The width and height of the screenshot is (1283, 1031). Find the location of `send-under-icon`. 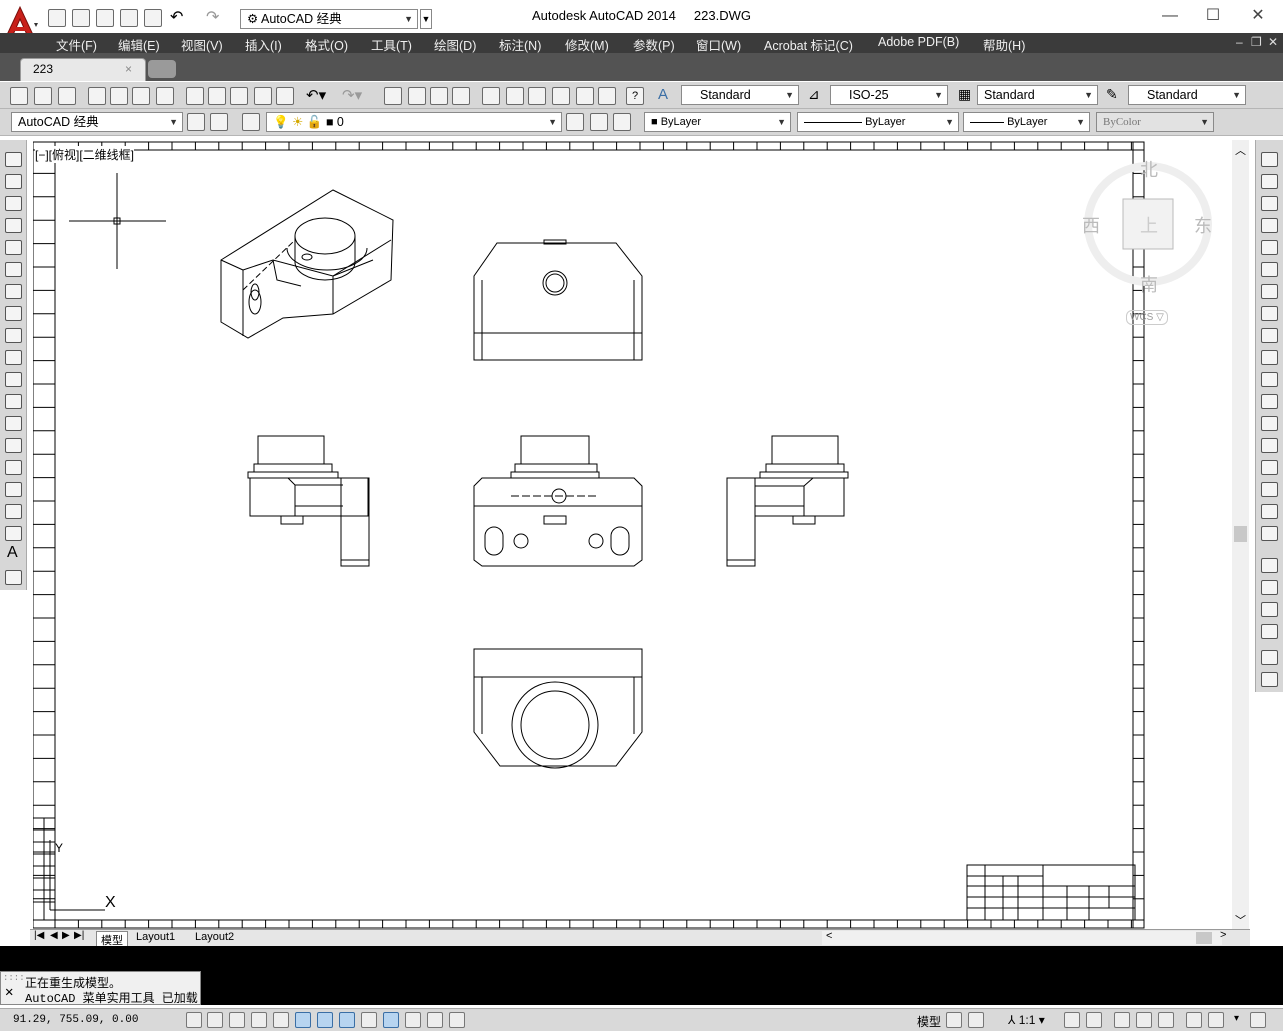

send-under-icon is located at coordinates (1269, 631).